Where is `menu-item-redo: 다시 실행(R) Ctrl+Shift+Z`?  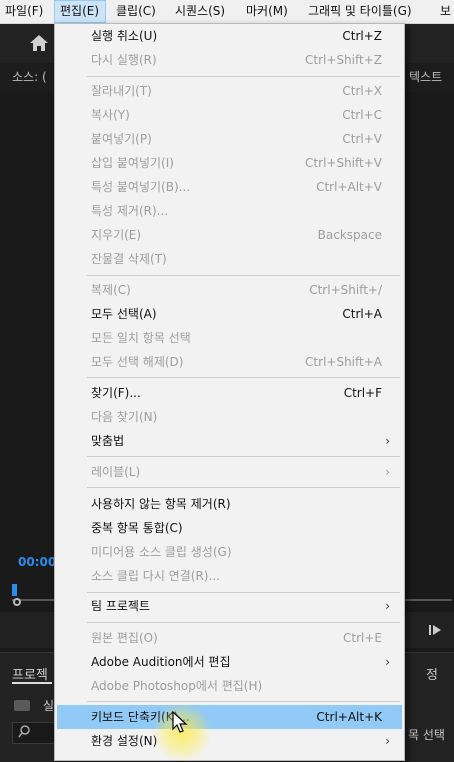 menu-item-redo: 다시 실행(R) Ctrl+Shift+Z is located at coordinates (229, 60).